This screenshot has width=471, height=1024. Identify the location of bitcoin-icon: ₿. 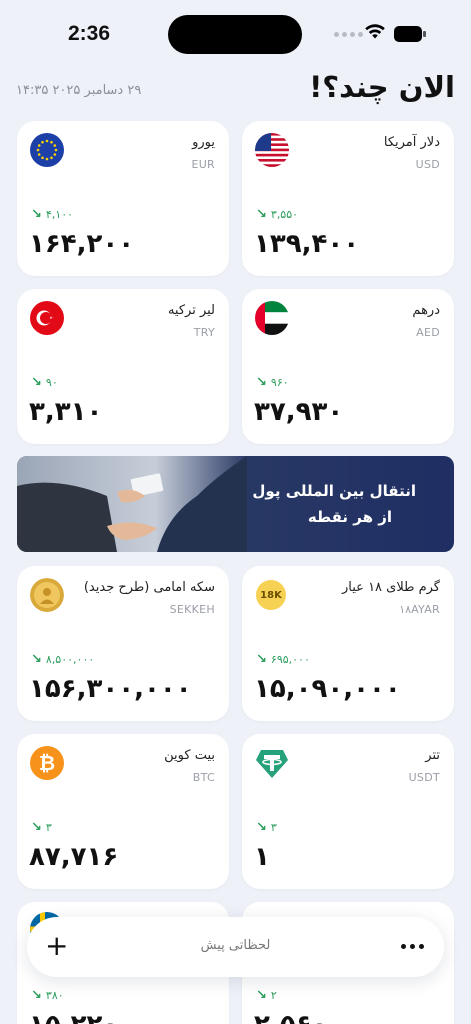
(47, 763).